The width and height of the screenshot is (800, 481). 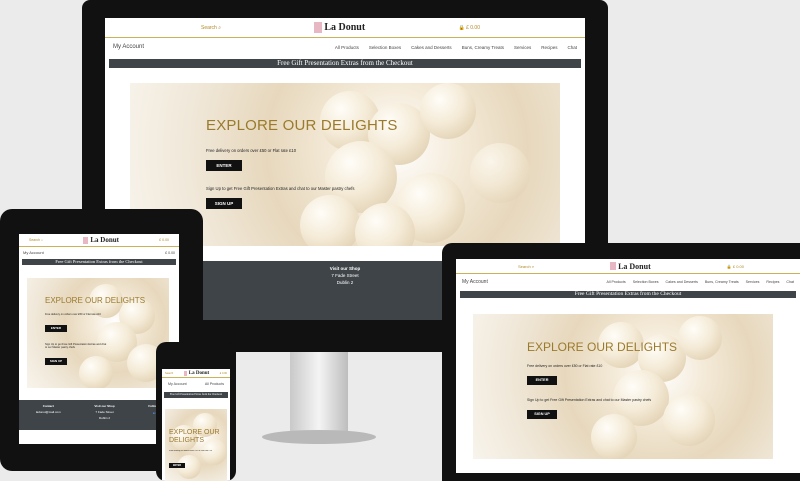 I want to click on footer-city: Dublin 2, so click(x=105, y=418).